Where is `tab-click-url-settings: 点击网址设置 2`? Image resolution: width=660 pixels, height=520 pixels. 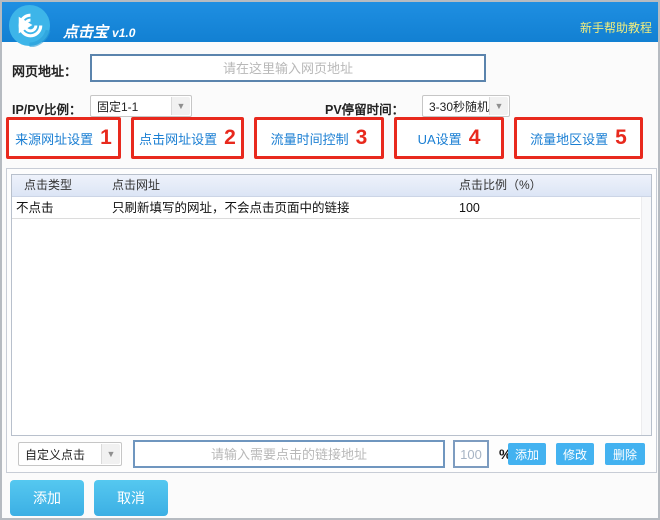
tab-click-url-settings: 点击网址设置 2 is located at coordinates (187, 138).